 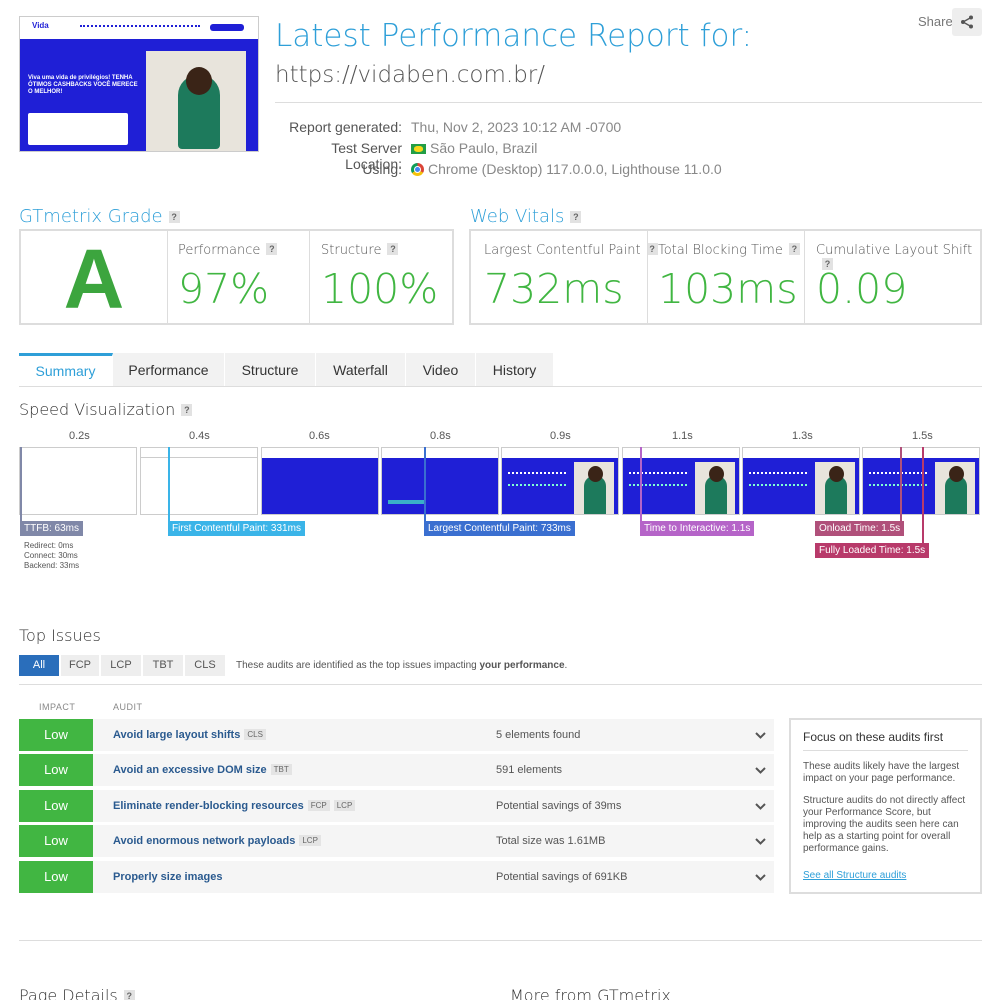 What do you see at coordinates (49, 545) in the screenshot?
I see `ttfb-redirect: Redirect: 0ms` at bounding box center [49, 545].